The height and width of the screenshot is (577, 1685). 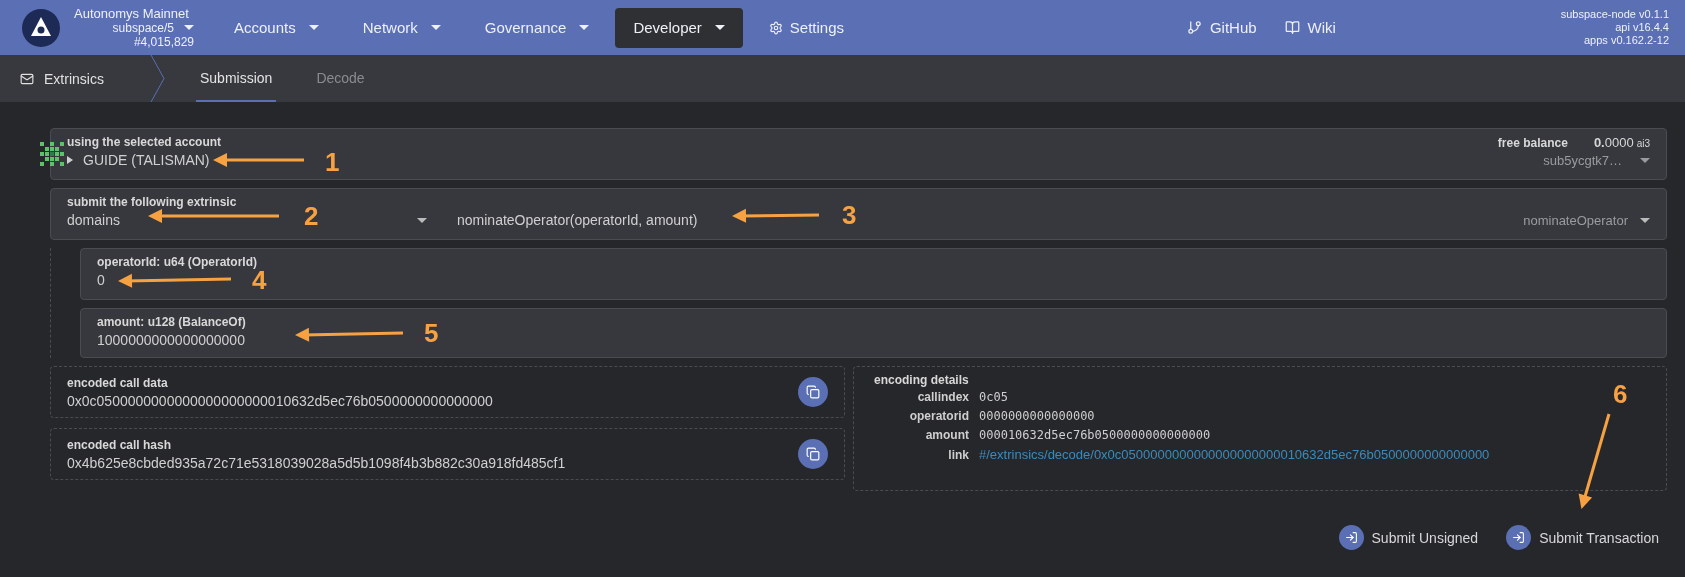 I want to click on balance-label: free balance, so click(x=1532, y=142).